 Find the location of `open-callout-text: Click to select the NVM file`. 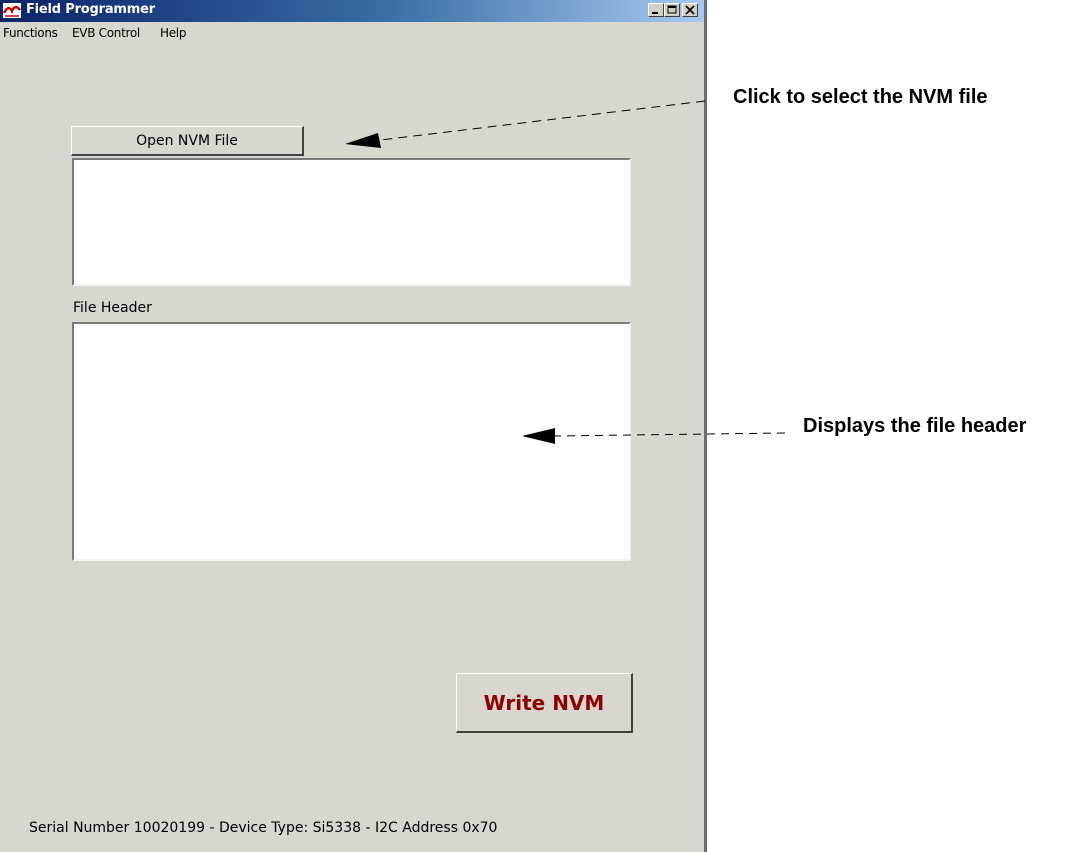

open-callout-text: Click to select the NVM file is located at coordinates (860, 97).